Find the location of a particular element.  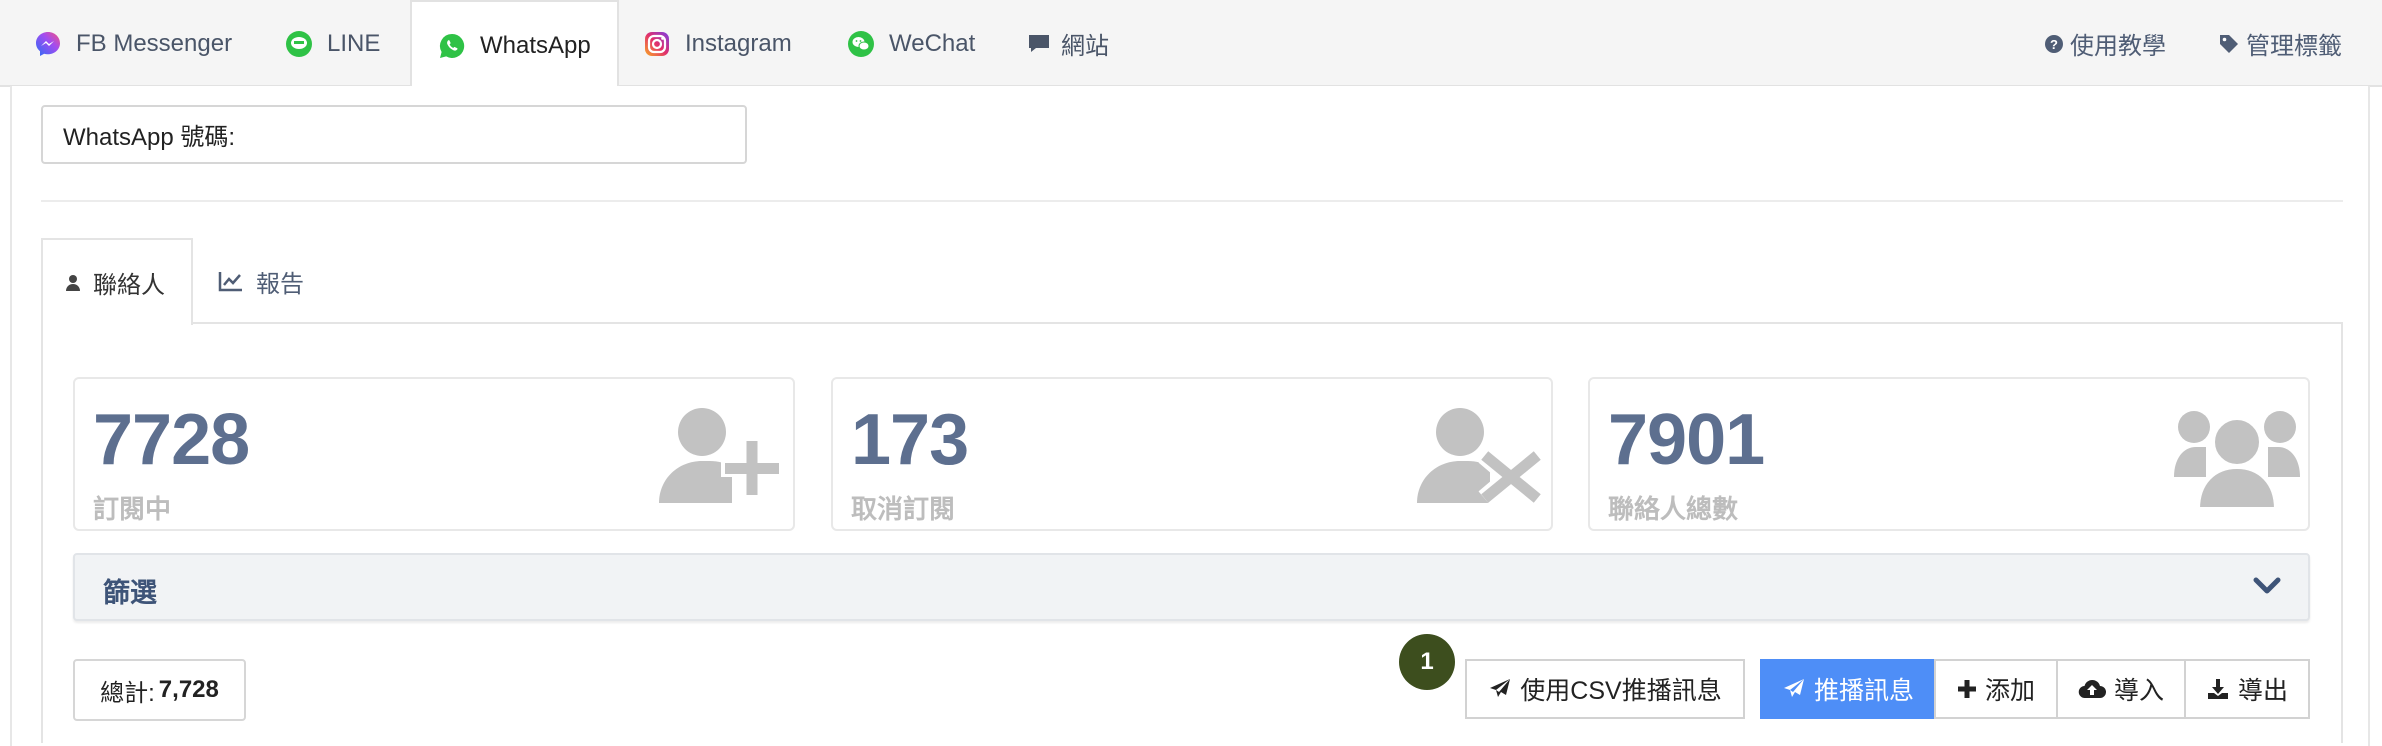

user-times-icon is located at coordinates (1480, 457).